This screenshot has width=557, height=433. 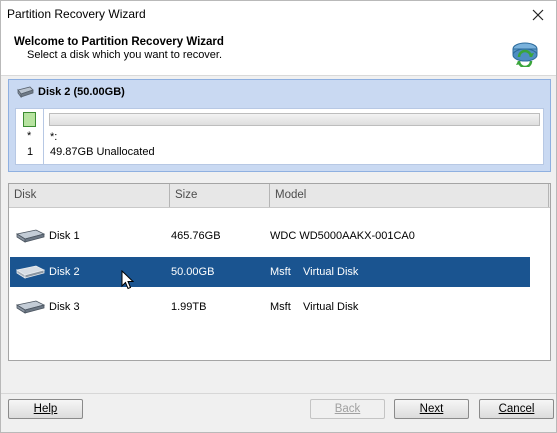 What do you see at coordinates (196, 236) in the screenshot?
I see `disk-size: 465.76GB` at bounding box center [196, 236].